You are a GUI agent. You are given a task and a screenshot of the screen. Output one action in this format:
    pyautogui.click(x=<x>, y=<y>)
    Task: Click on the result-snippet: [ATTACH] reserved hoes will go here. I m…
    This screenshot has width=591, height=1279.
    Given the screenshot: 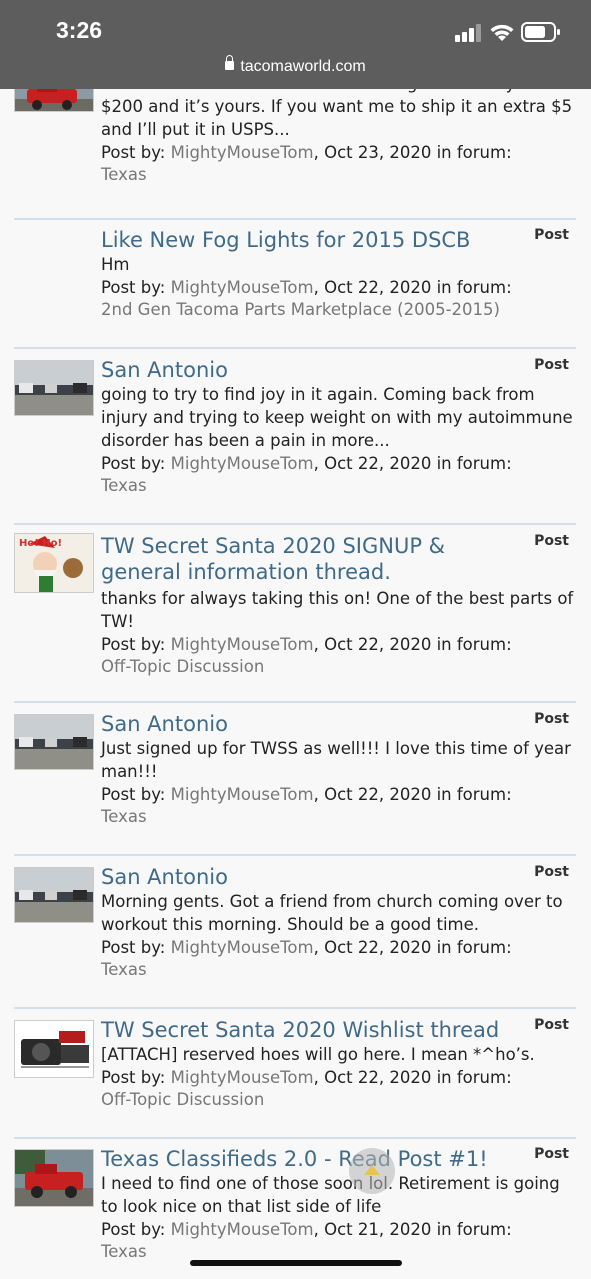 What is the action you would take?
    pyautogui.click(x=318, y=1054)
    